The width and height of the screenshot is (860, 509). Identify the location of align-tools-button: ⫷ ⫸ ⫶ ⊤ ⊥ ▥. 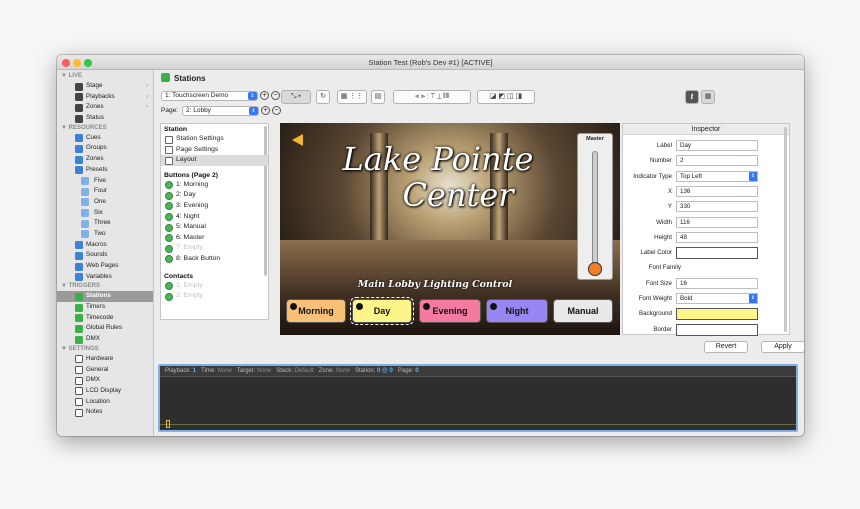
(432, 97).